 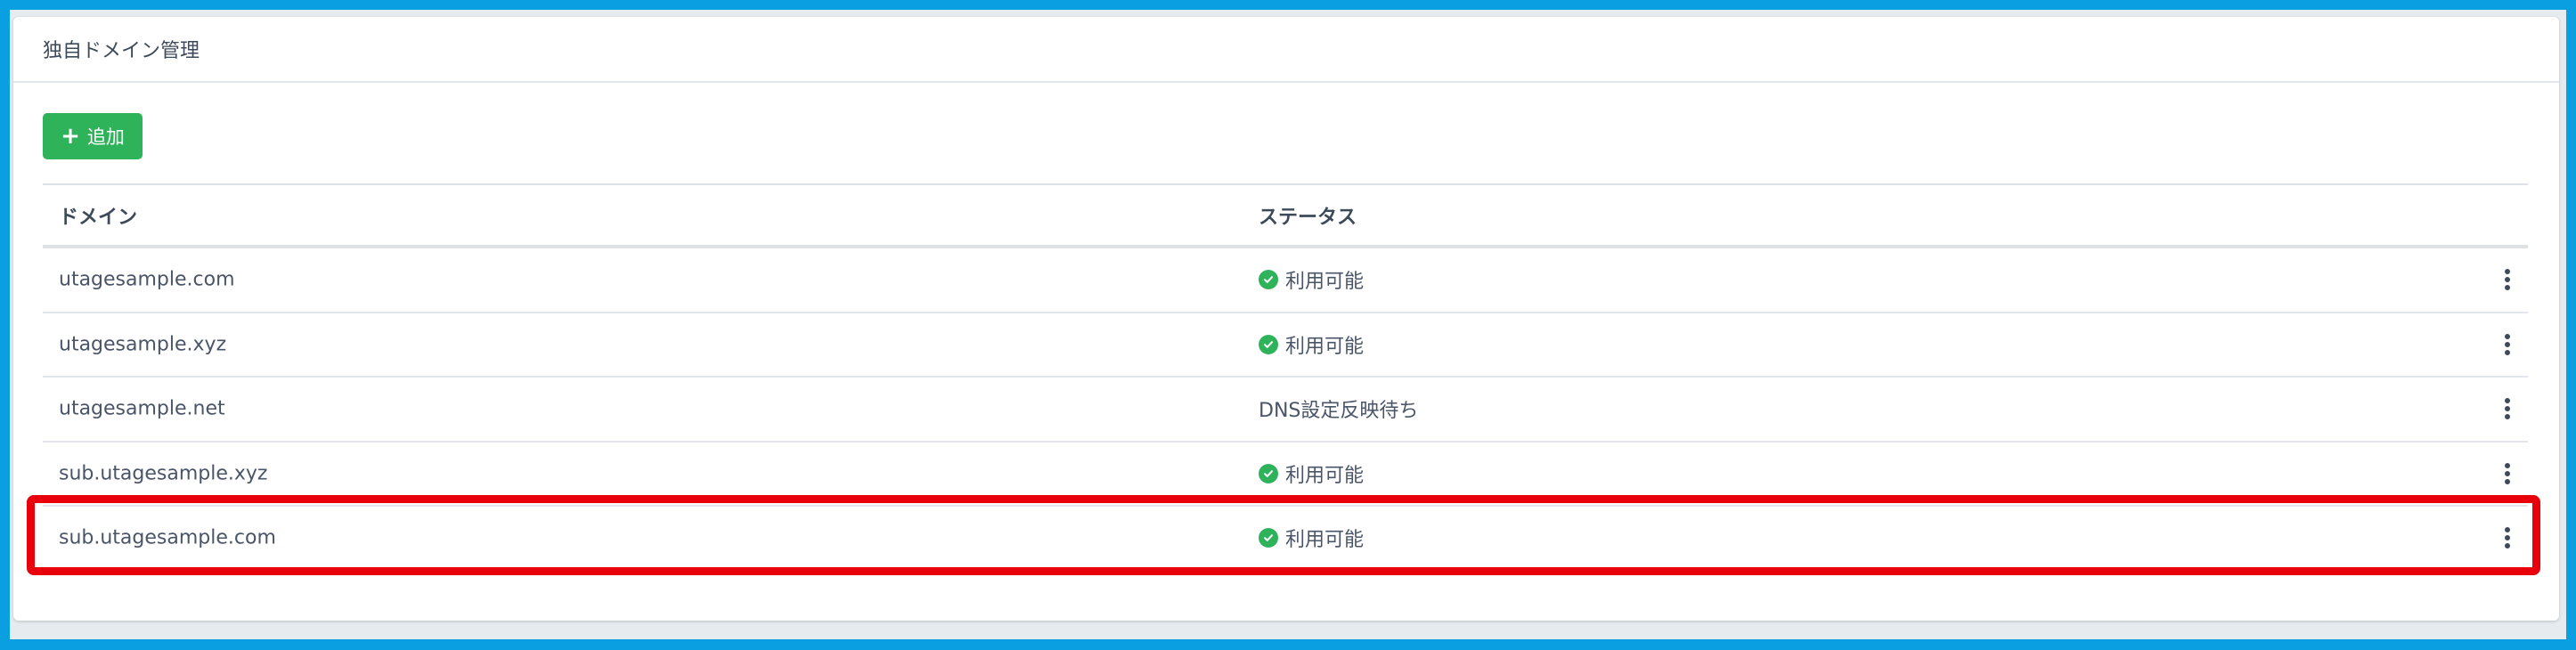 I want to click on column-header-domain: ドメイン, so click(x=99, y=217).